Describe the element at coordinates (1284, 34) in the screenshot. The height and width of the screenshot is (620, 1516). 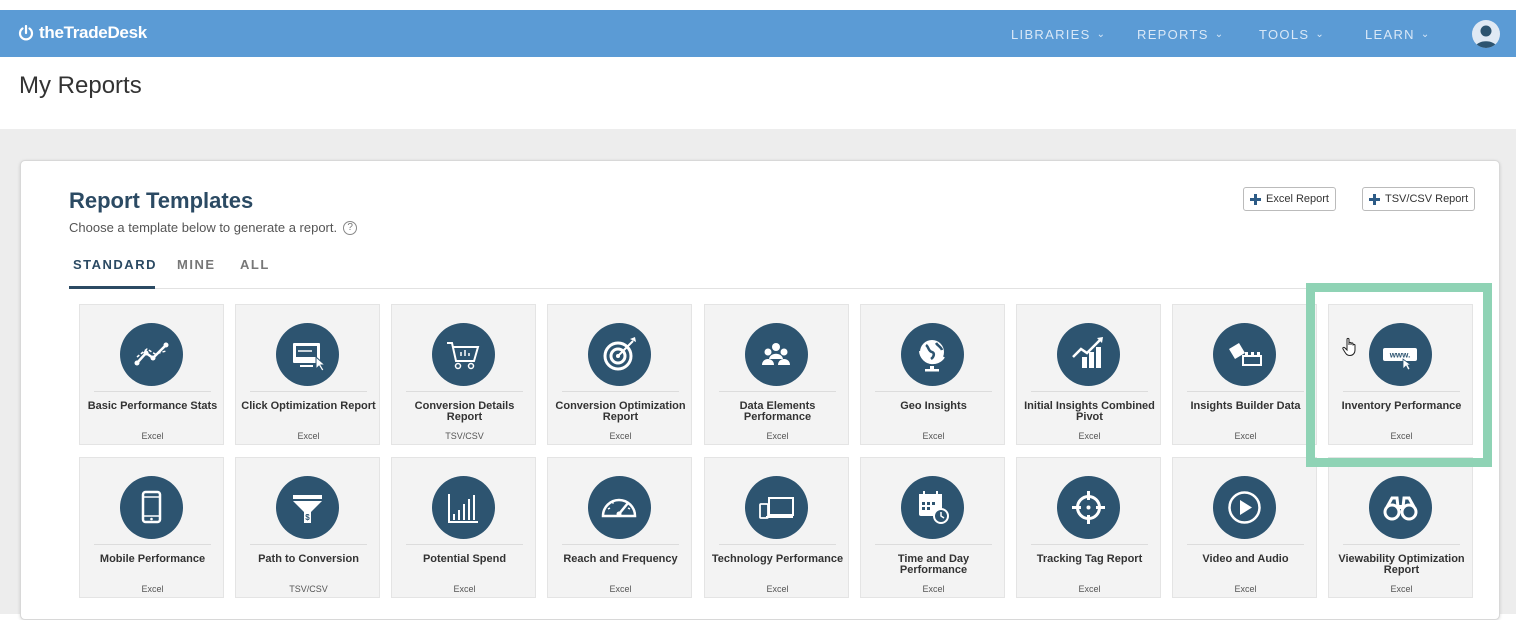
I see `nav-label: TOOLS` at that location.